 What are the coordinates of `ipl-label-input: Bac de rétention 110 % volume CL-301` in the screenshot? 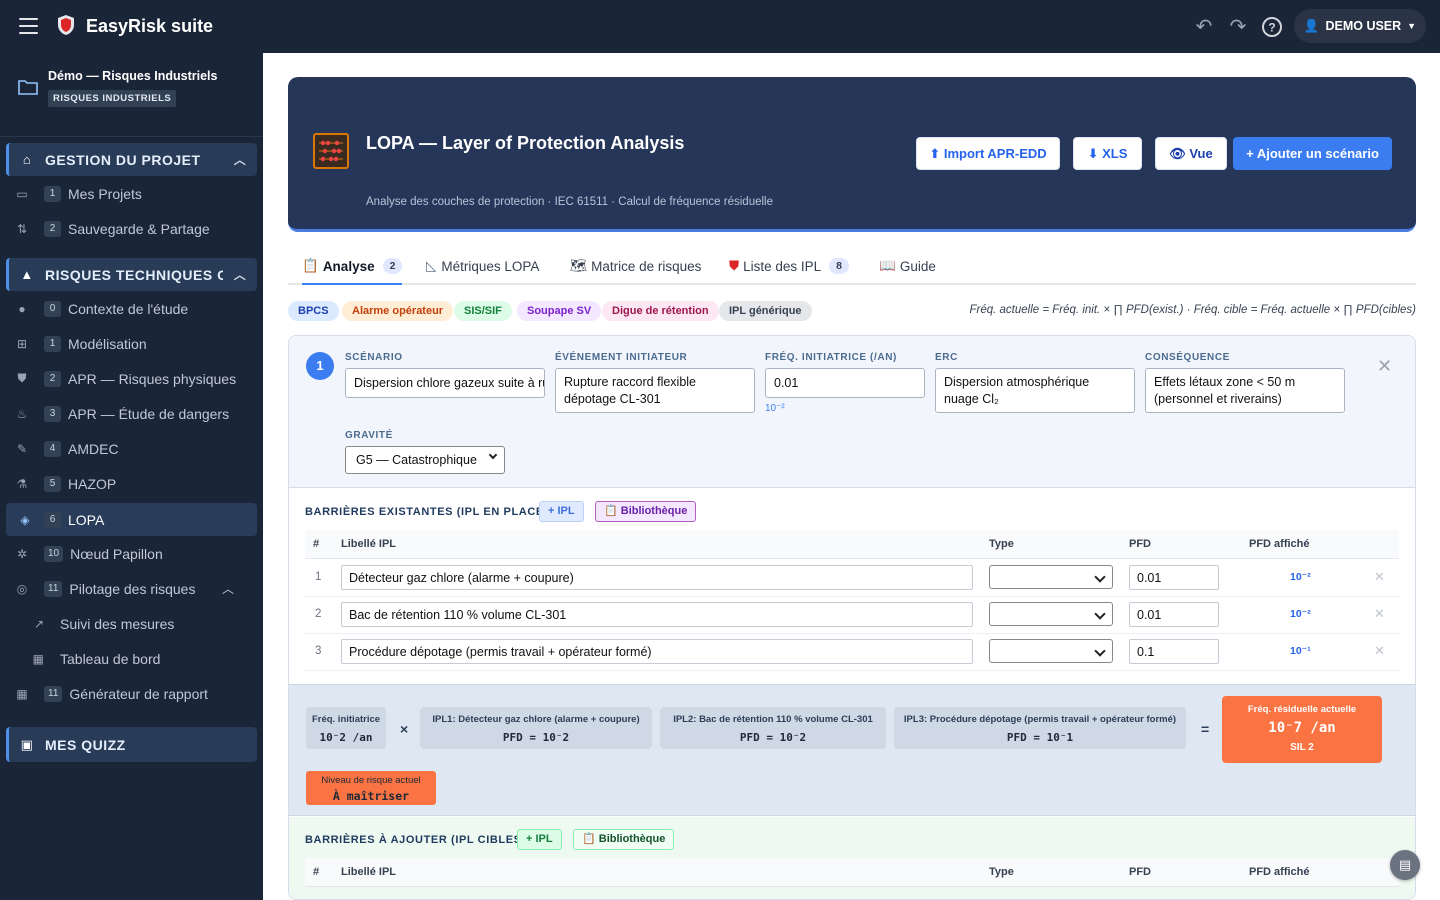 It's located at (657, 614).